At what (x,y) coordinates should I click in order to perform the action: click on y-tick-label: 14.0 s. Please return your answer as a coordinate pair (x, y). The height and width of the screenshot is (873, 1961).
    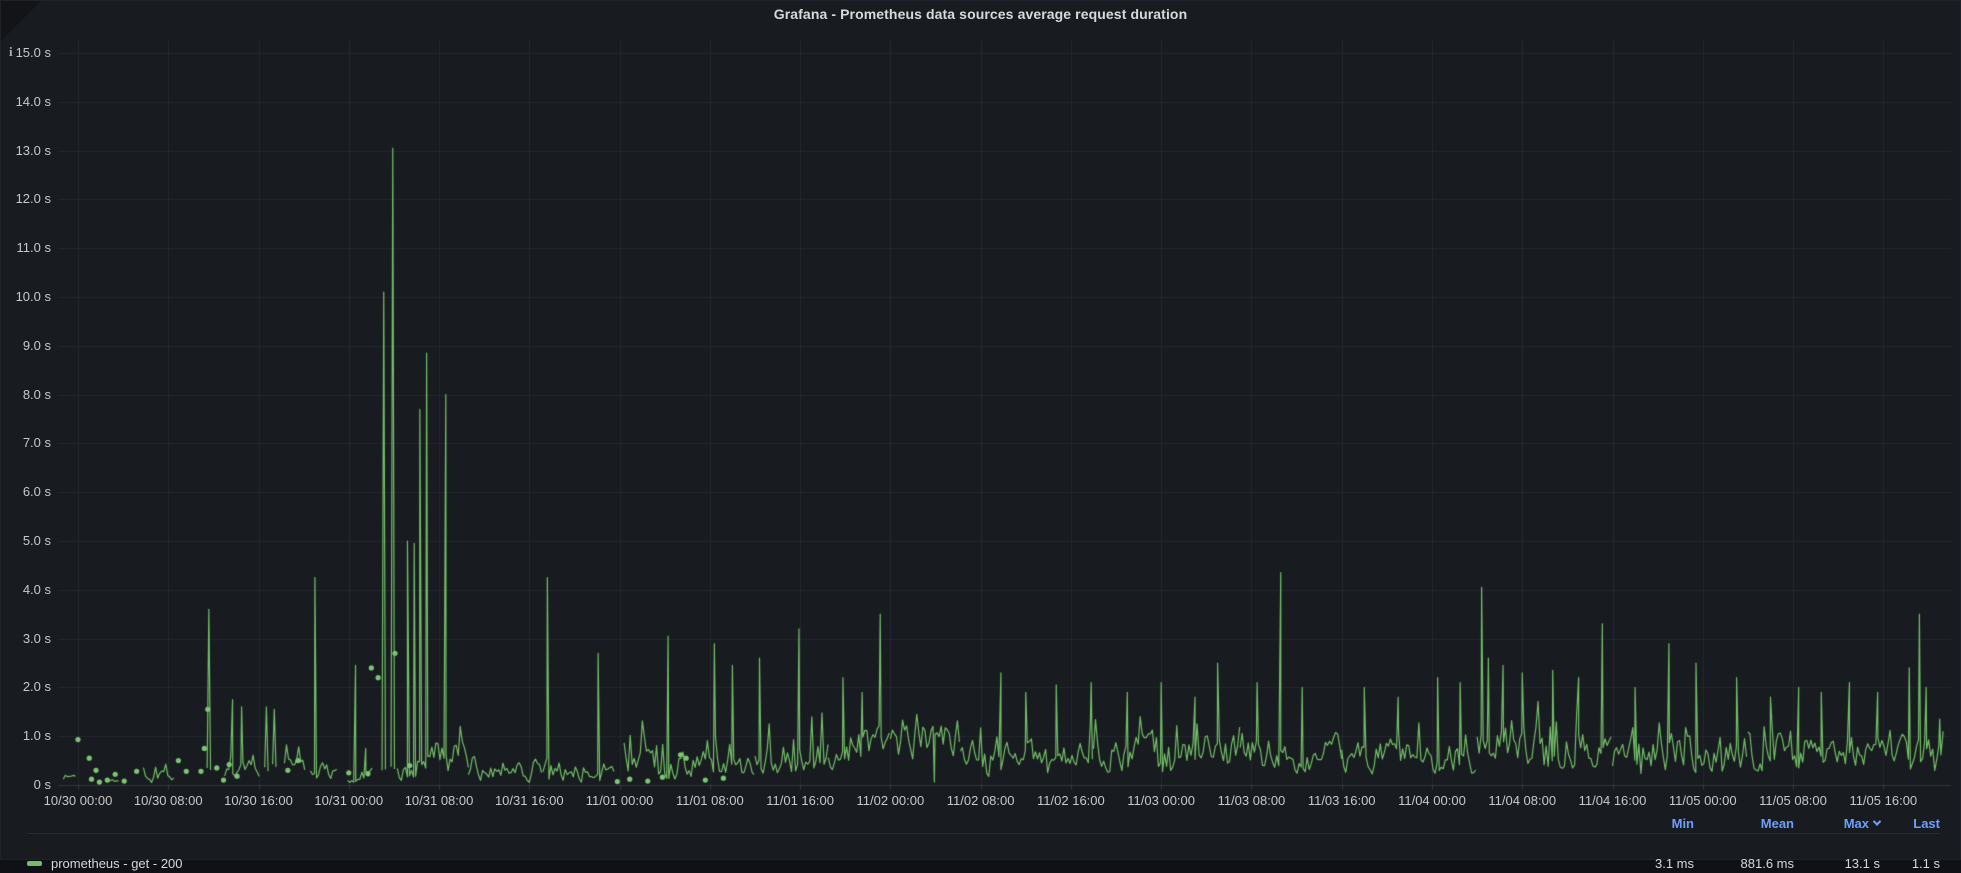
    Looking at the image, I should click on (33, 101).